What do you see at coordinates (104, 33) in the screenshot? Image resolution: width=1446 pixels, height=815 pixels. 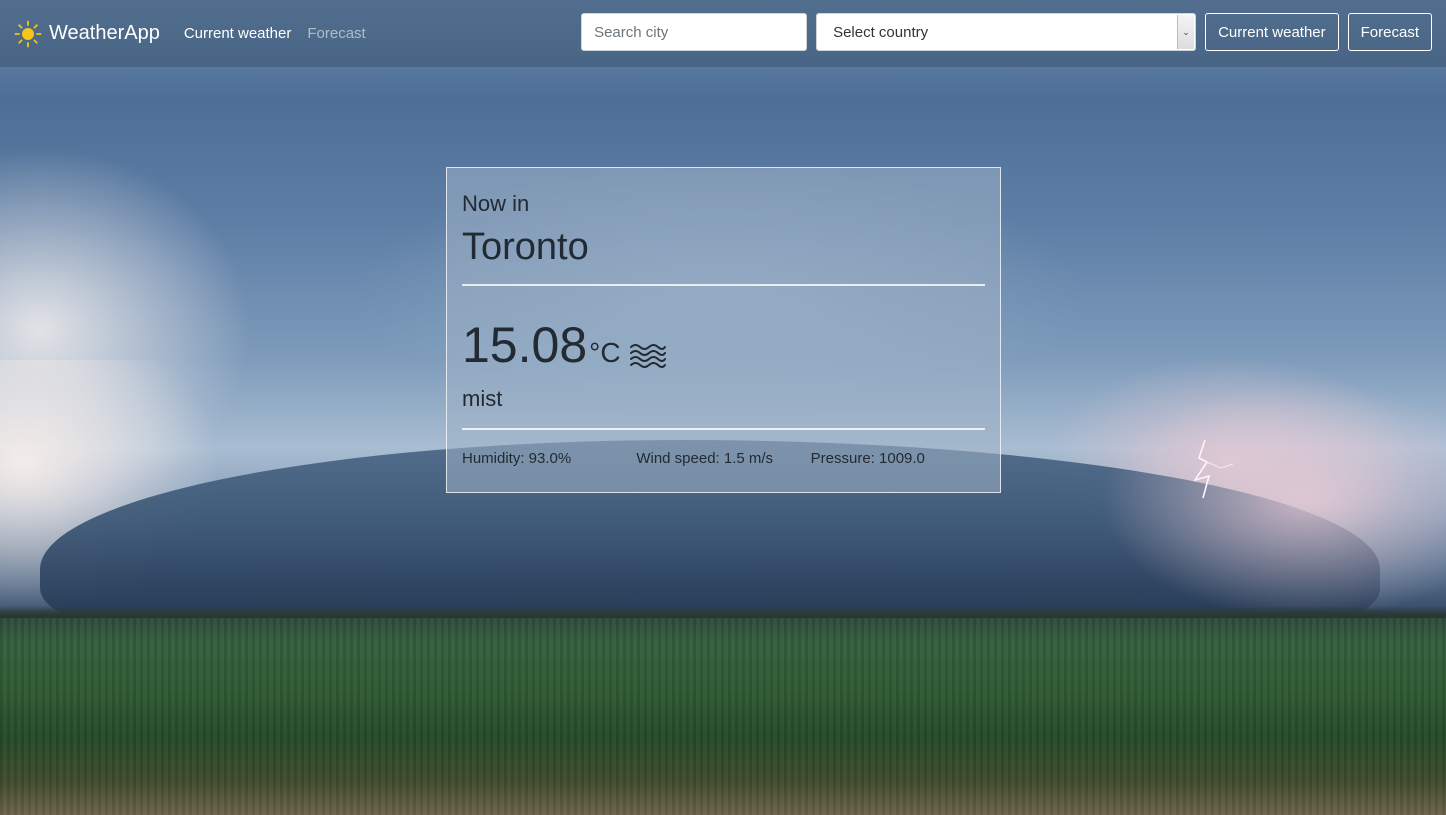 I see `brand-label: WeatherApp` at bounding box center [104, 33].